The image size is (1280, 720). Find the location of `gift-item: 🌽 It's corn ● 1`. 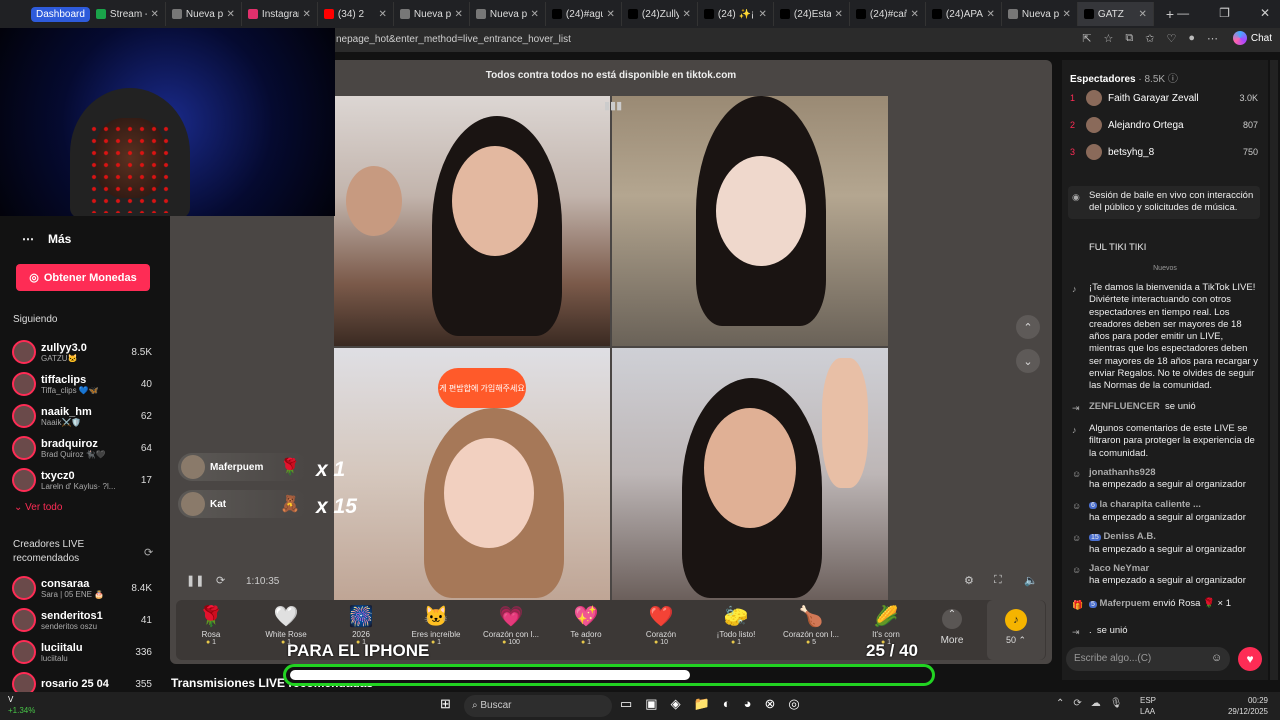

gift-item: 🌽 It's corn ● 1 is located at coordinates (886, 625).